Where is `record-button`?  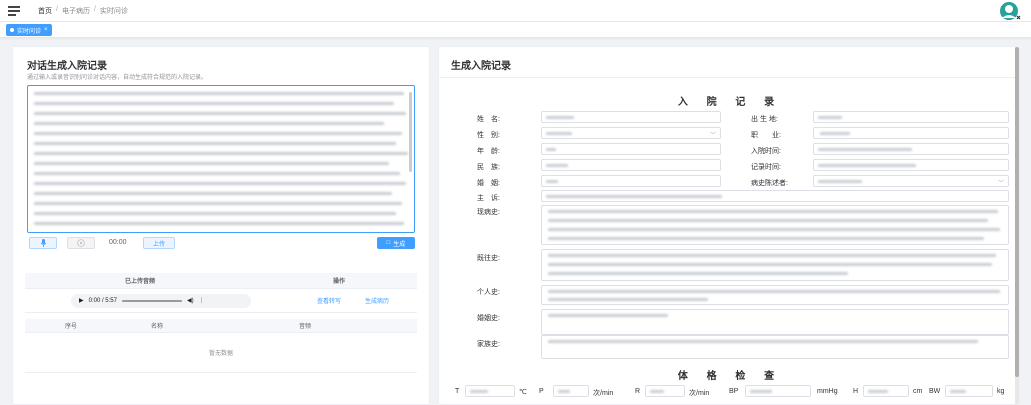
record-button is located at coordinates (43, 243).